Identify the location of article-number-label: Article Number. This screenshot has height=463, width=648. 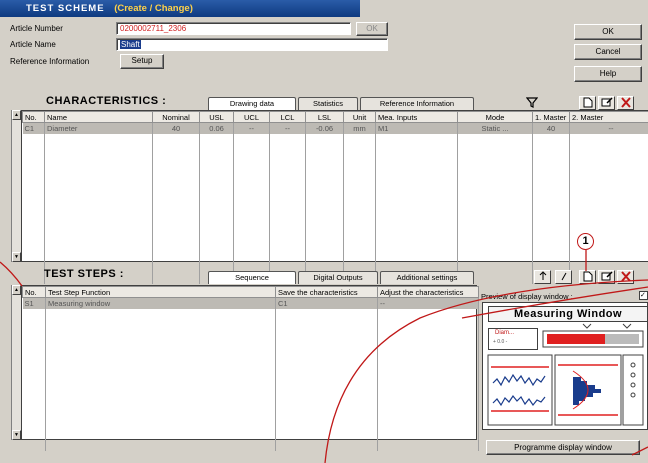
(36, 28).